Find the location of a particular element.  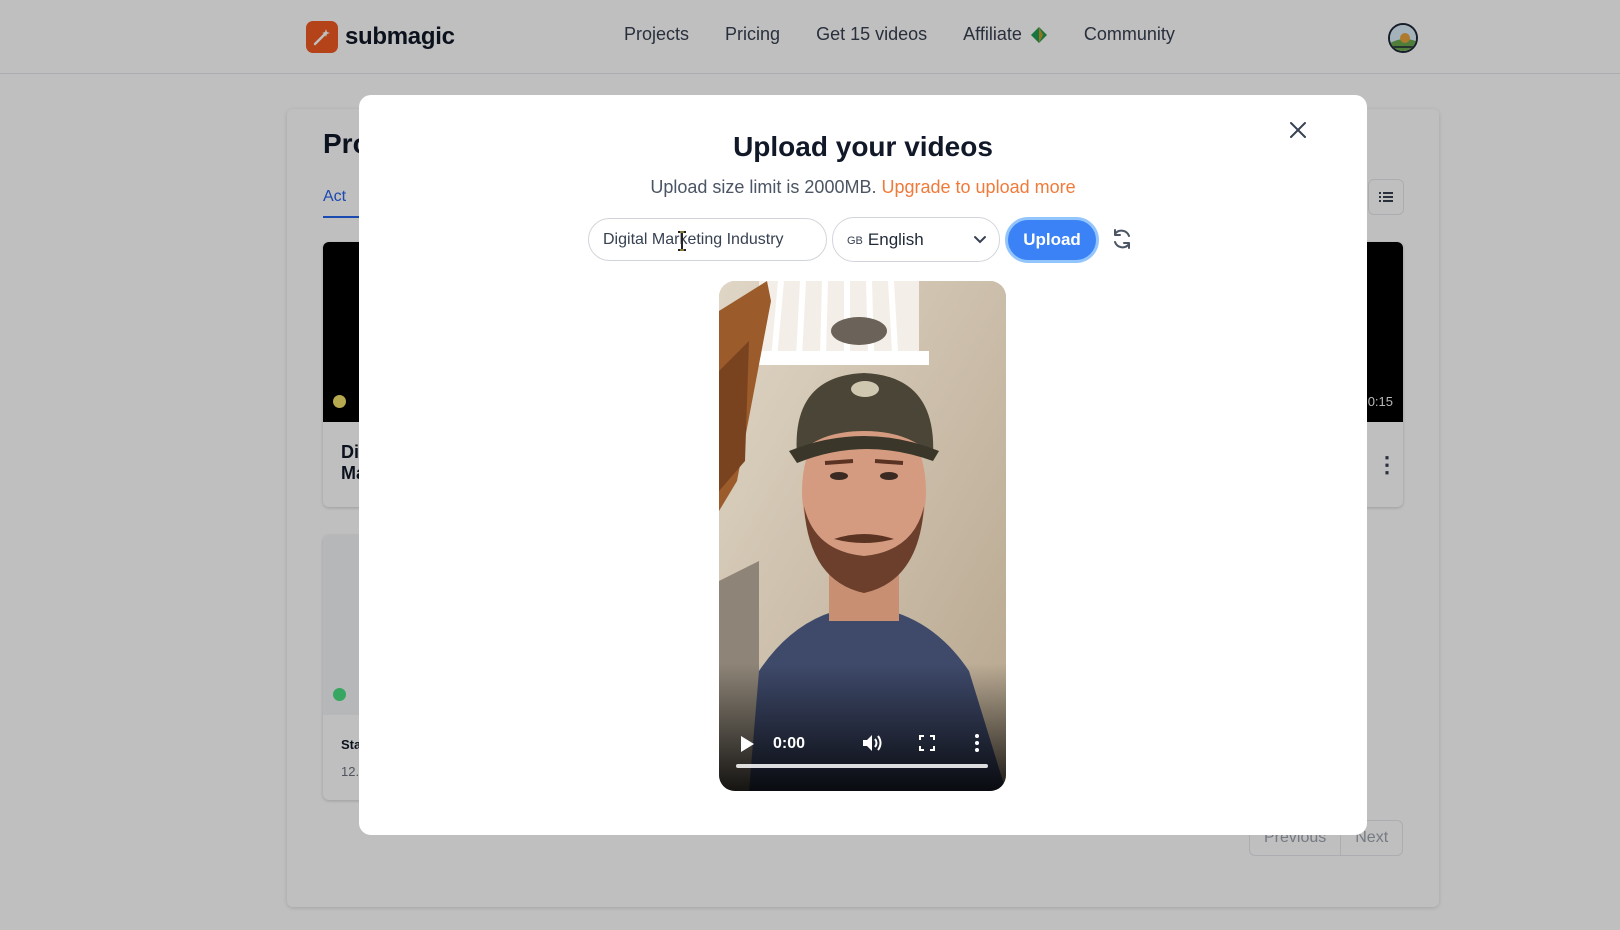

fullscreen-button is located at coordinates (927, 745).